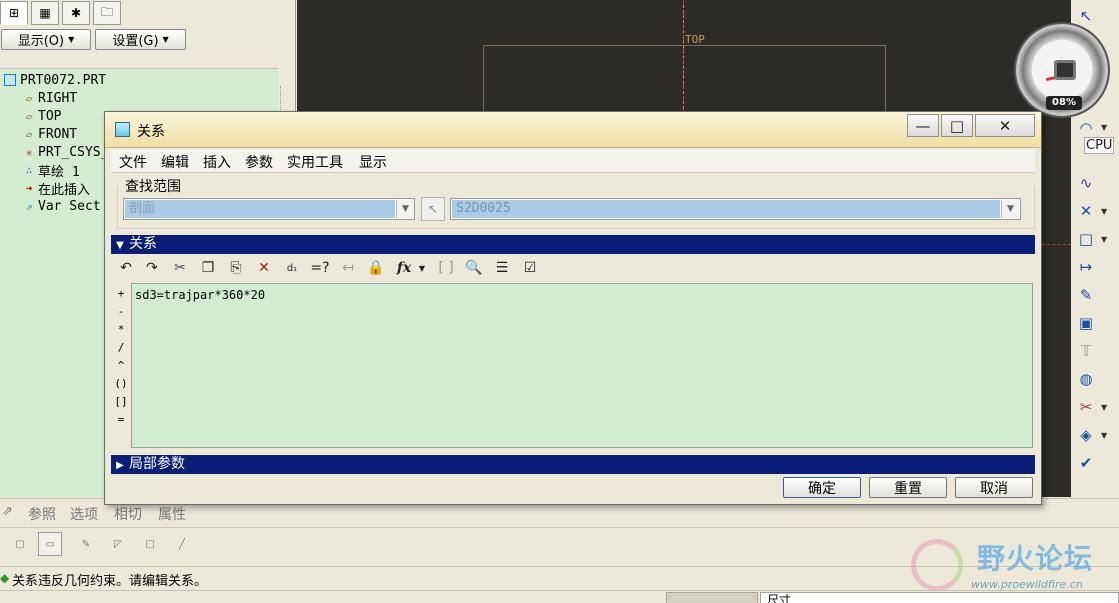 The image size is (1119, 603). Describe the element at coordinates (684, 82) in the screenshot. I see `sketch-outline` at that location.